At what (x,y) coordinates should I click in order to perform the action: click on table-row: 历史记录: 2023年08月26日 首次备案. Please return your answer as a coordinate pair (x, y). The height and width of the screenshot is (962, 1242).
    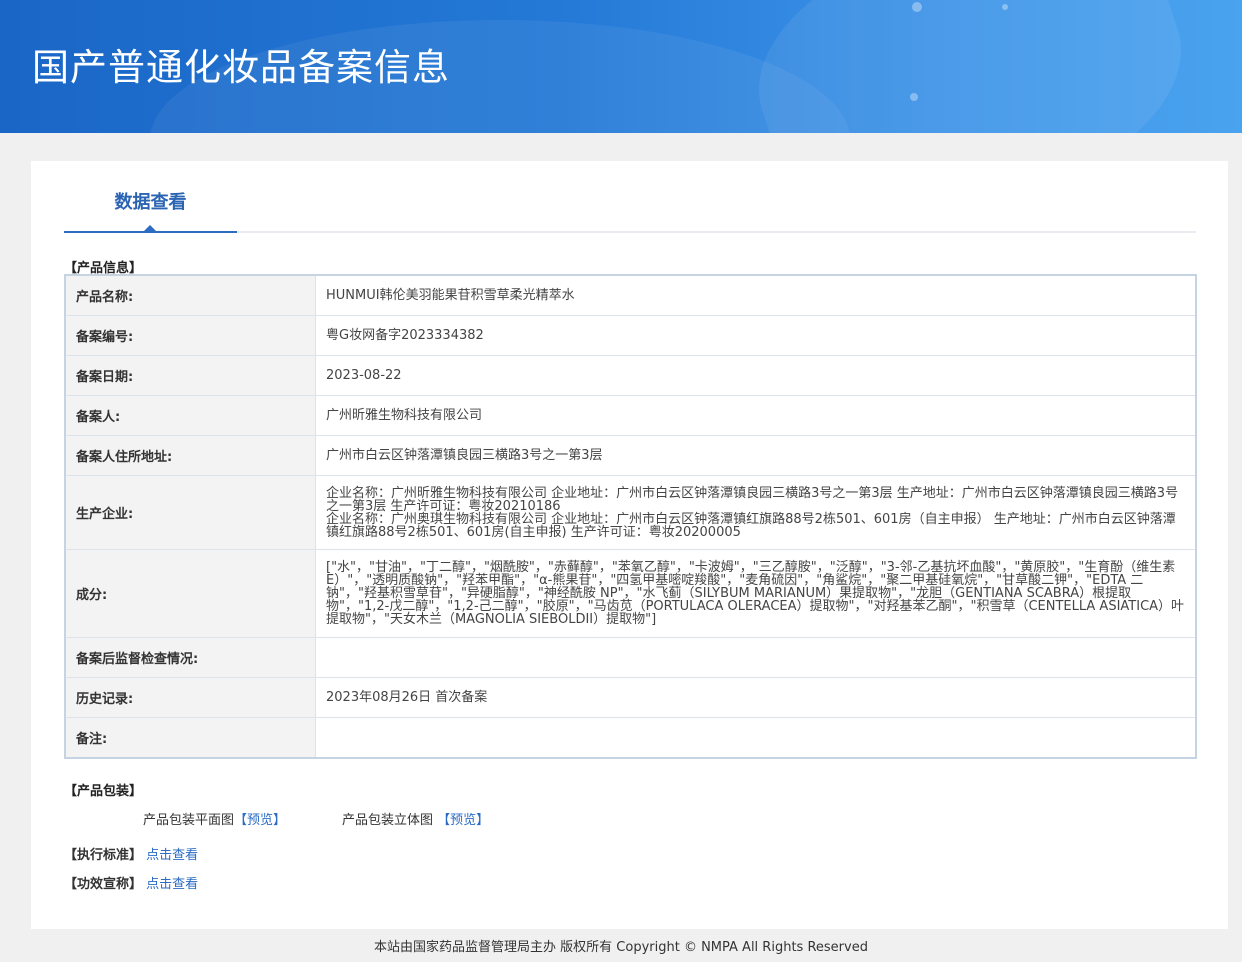
    Looking at the image, I should click on (630, 697).